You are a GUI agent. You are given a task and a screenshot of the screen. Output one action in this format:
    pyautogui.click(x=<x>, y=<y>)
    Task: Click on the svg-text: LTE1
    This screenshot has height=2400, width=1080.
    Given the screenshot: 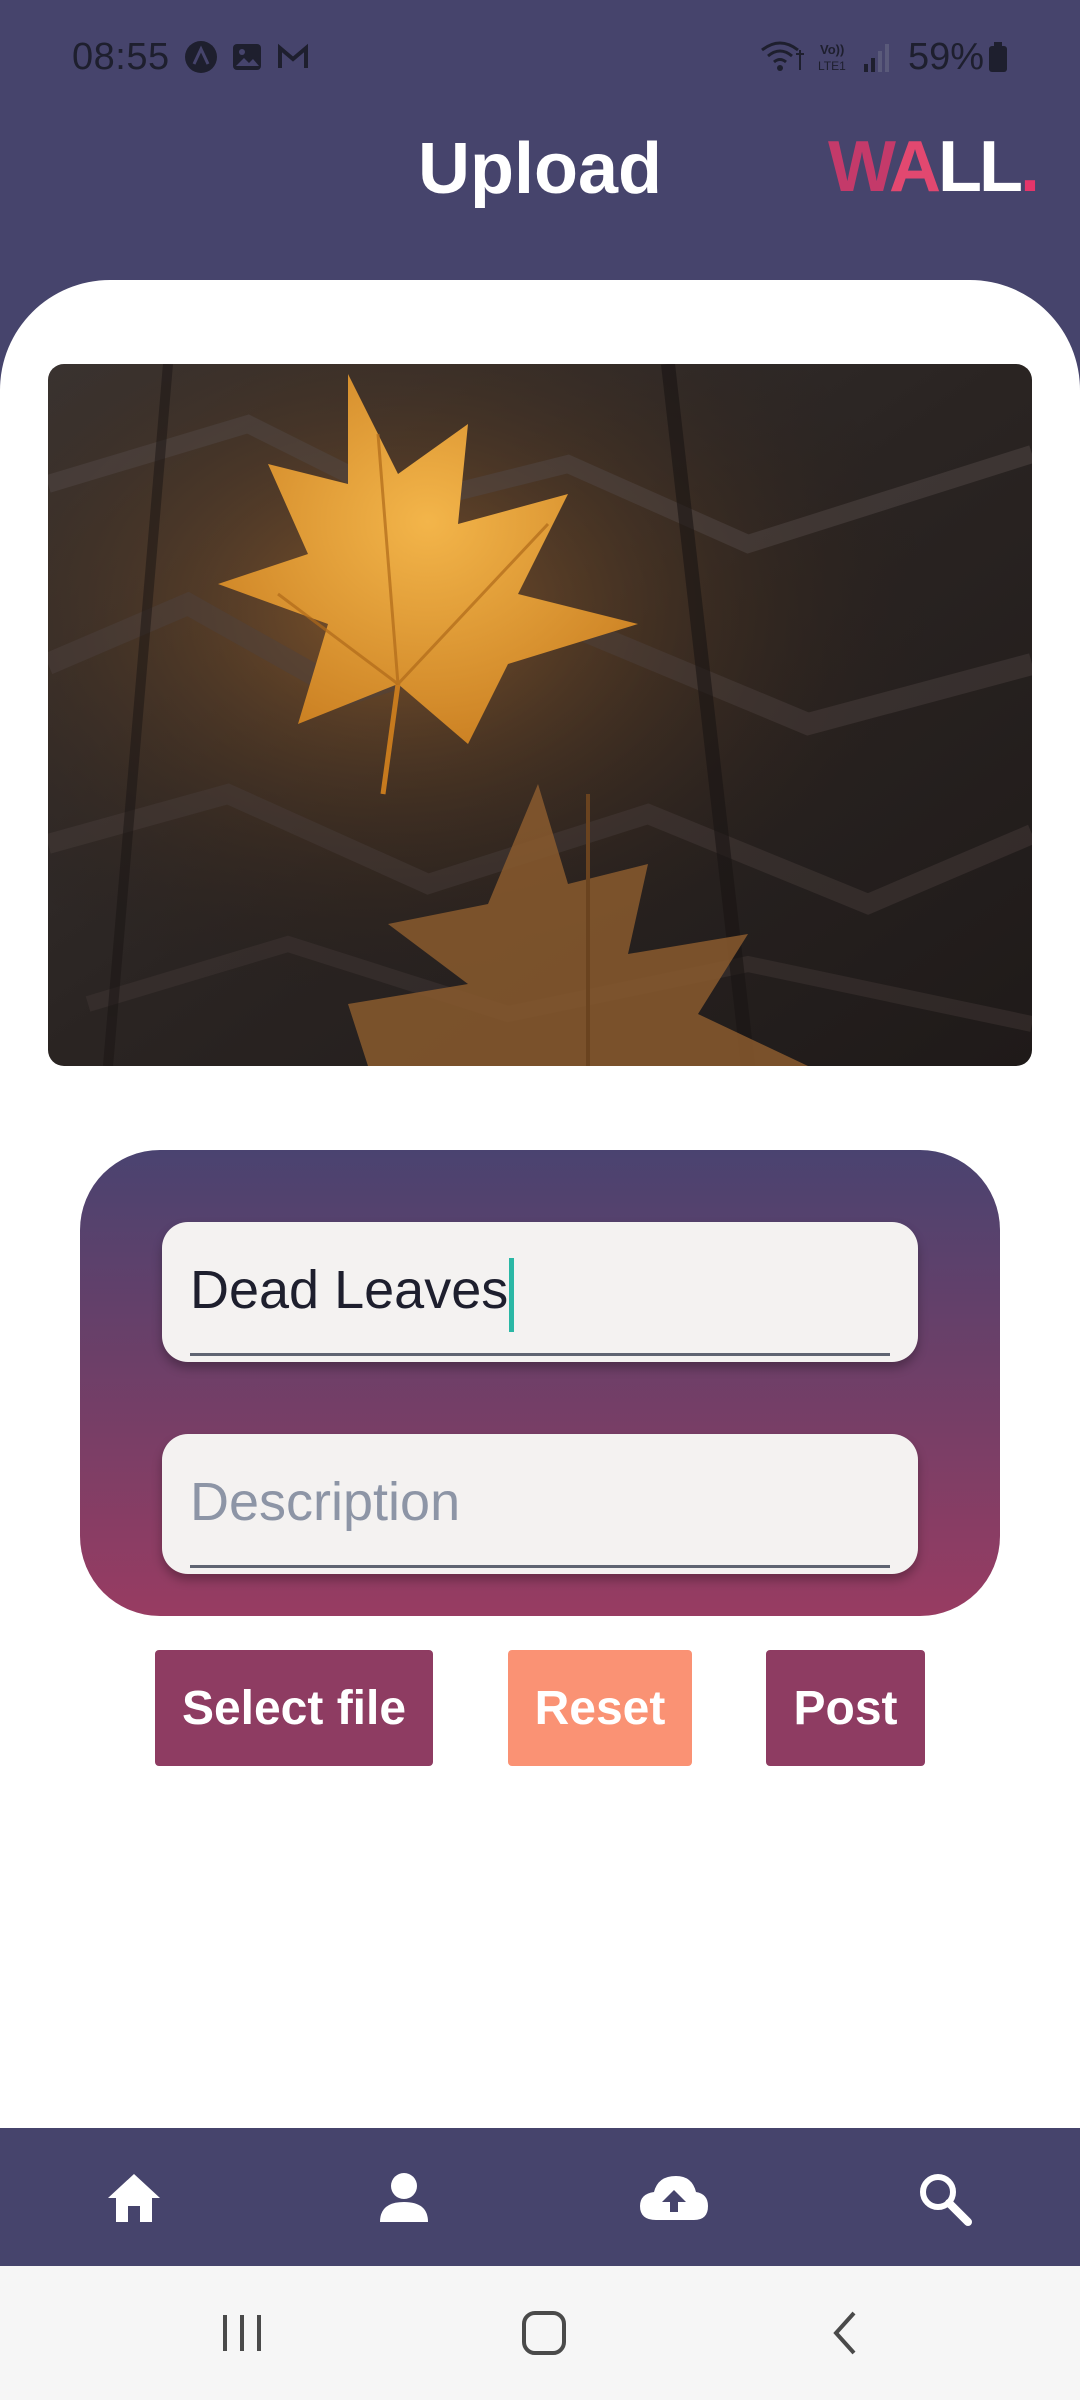 What is the action you would take?
    pyautogui.click(x=832, y=66)
    